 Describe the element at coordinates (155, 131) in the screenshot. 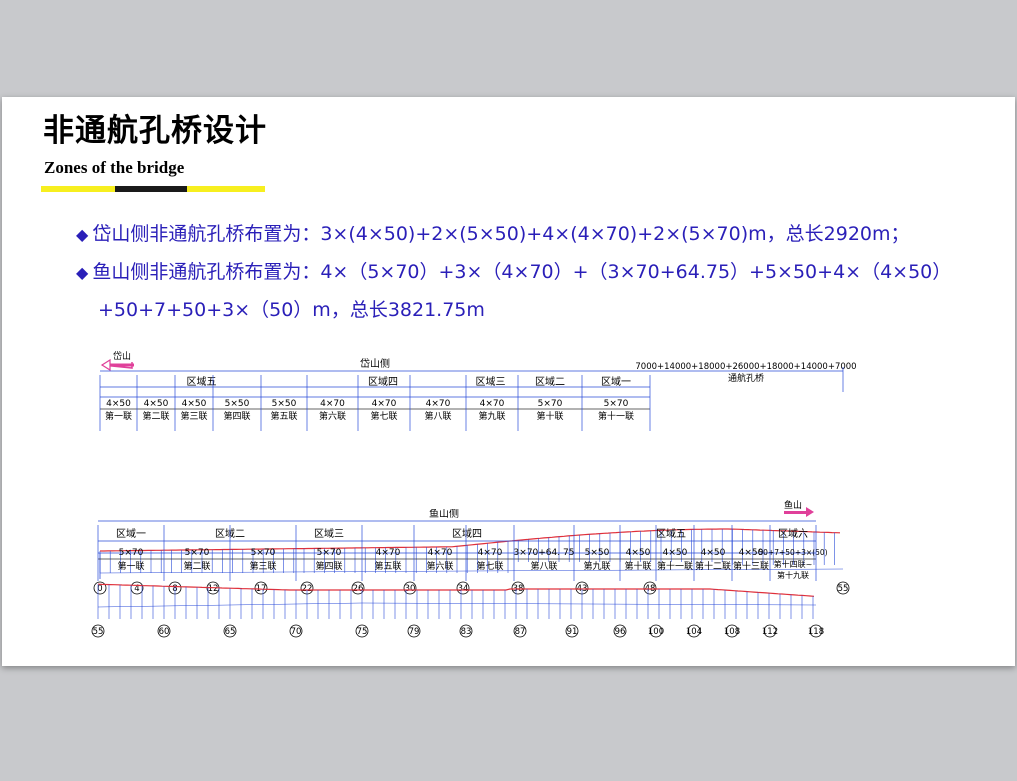

I see `slide-title: 非通航孔桥设计` at that location.